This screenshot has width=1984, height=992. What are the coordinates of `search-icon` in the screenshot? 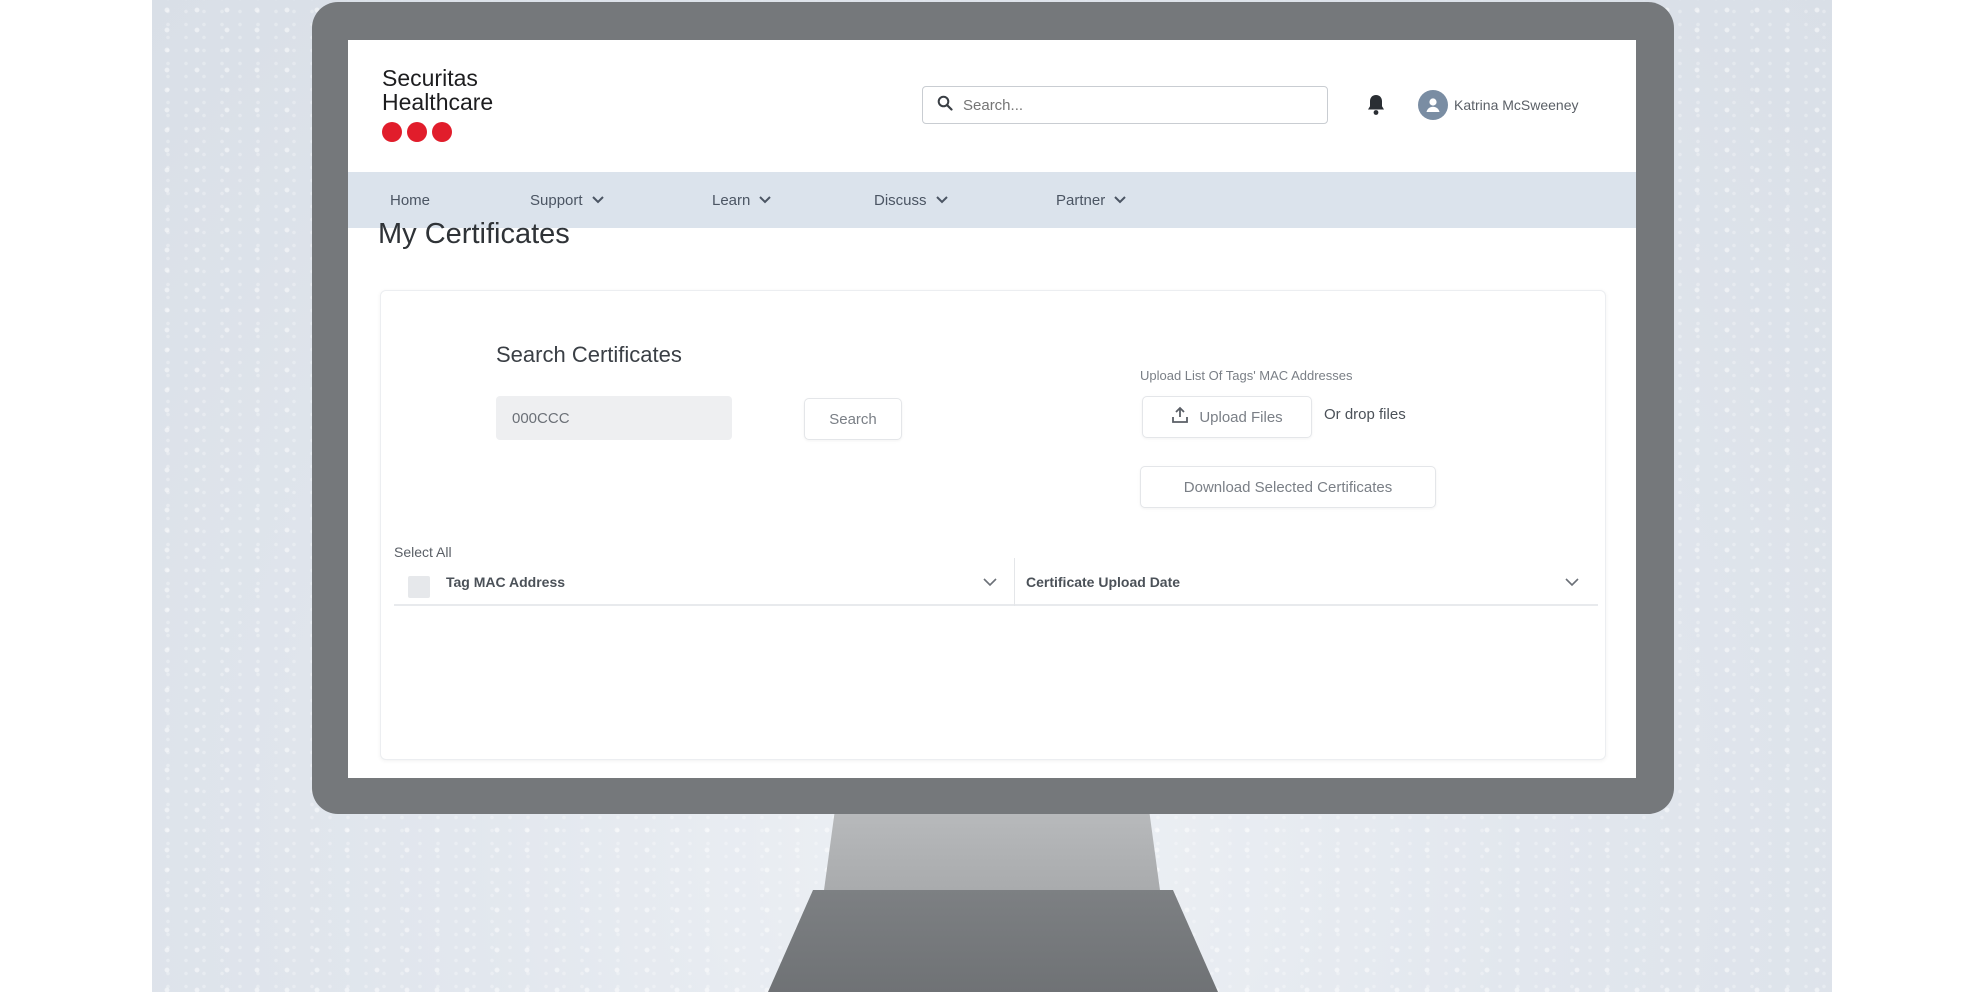 It's located at (945, 105).